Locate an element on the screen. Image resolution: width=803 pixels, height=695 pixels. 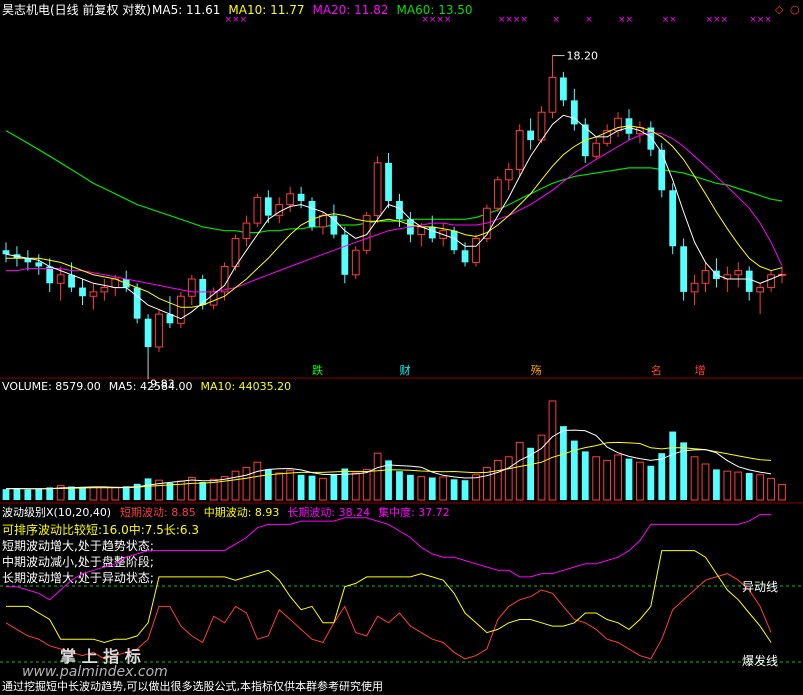
close-icon: ○ is located at coordinates (795, 9).